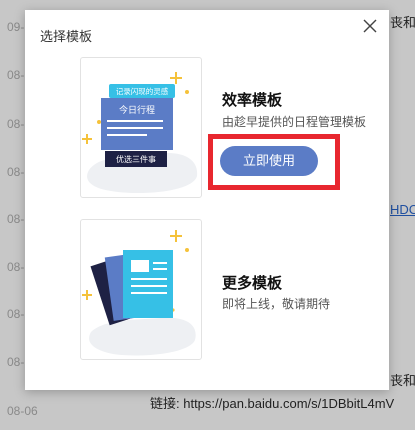 The width and height of the screenshot is (415, 430). Describe the element at coordinates (66, 36) in the screenshot. I see `dialog-title: 选择模板` at that location.